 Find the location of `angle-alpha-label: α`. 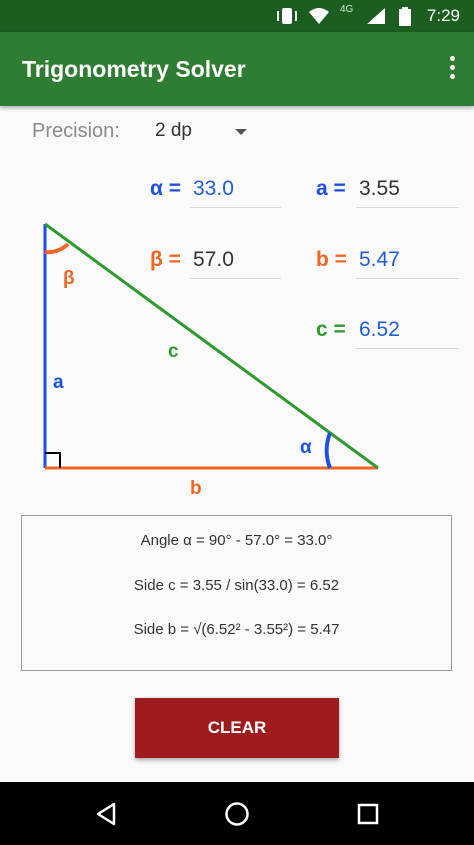

angle-alpha-label: α is located at coordinates (306, 447).